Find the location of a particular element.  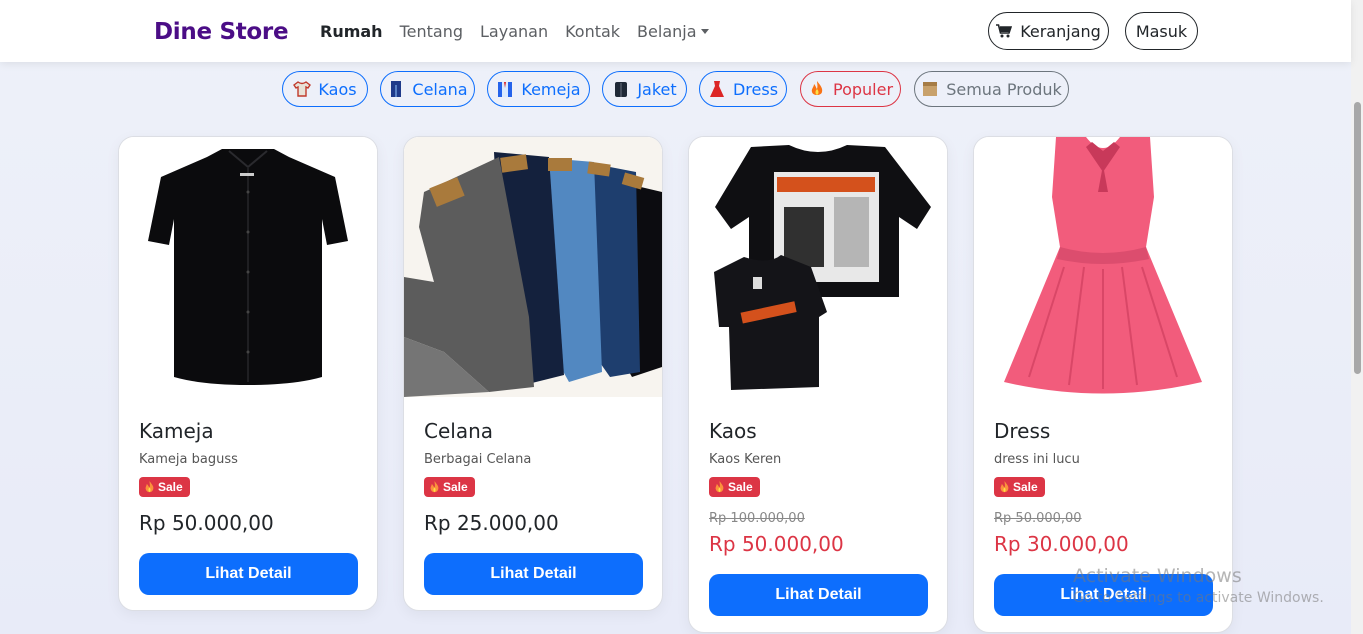

category-label: Semua Produk is located at coordinates (1004, 89).